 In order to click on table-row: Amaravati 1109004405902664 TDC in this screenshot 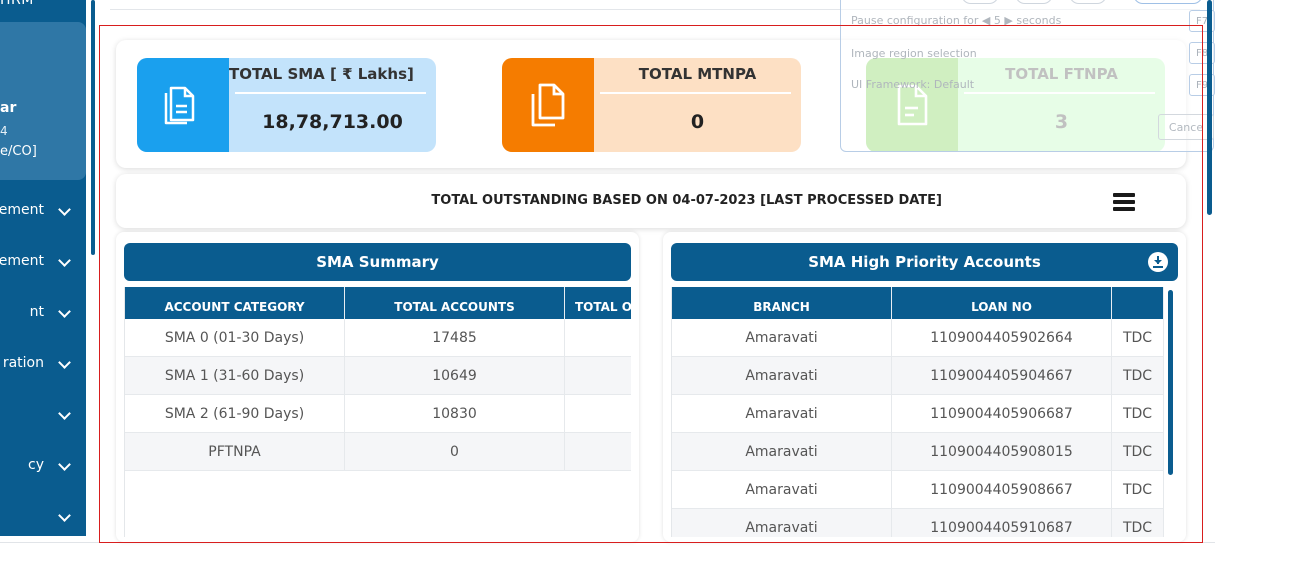, I will do `click(918, 338)`.